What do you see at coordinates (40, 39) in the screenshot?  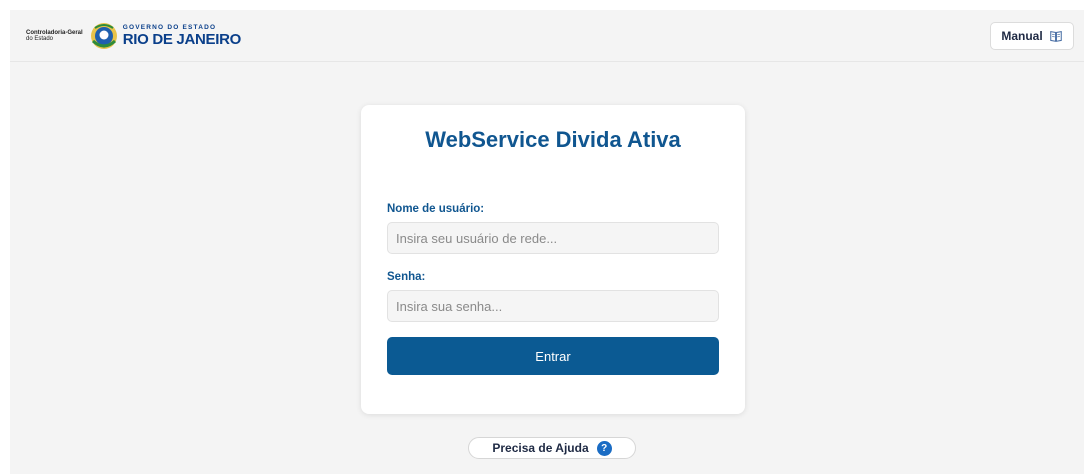 I see `cge-logo-line2: do Estado` at bounding box center [40, 39].